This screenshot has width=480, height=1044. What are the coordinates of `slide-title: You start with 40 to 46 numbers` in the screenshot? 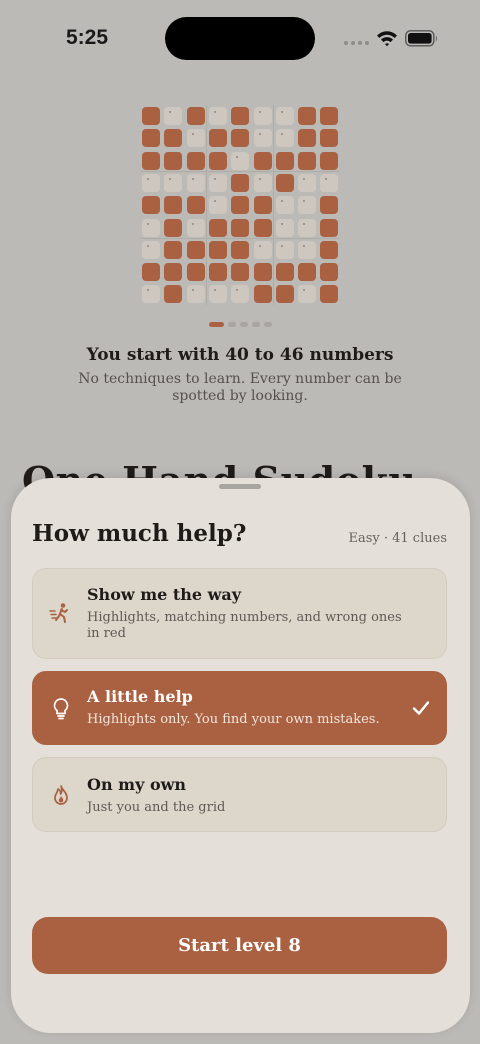 It's located at (240, 355).